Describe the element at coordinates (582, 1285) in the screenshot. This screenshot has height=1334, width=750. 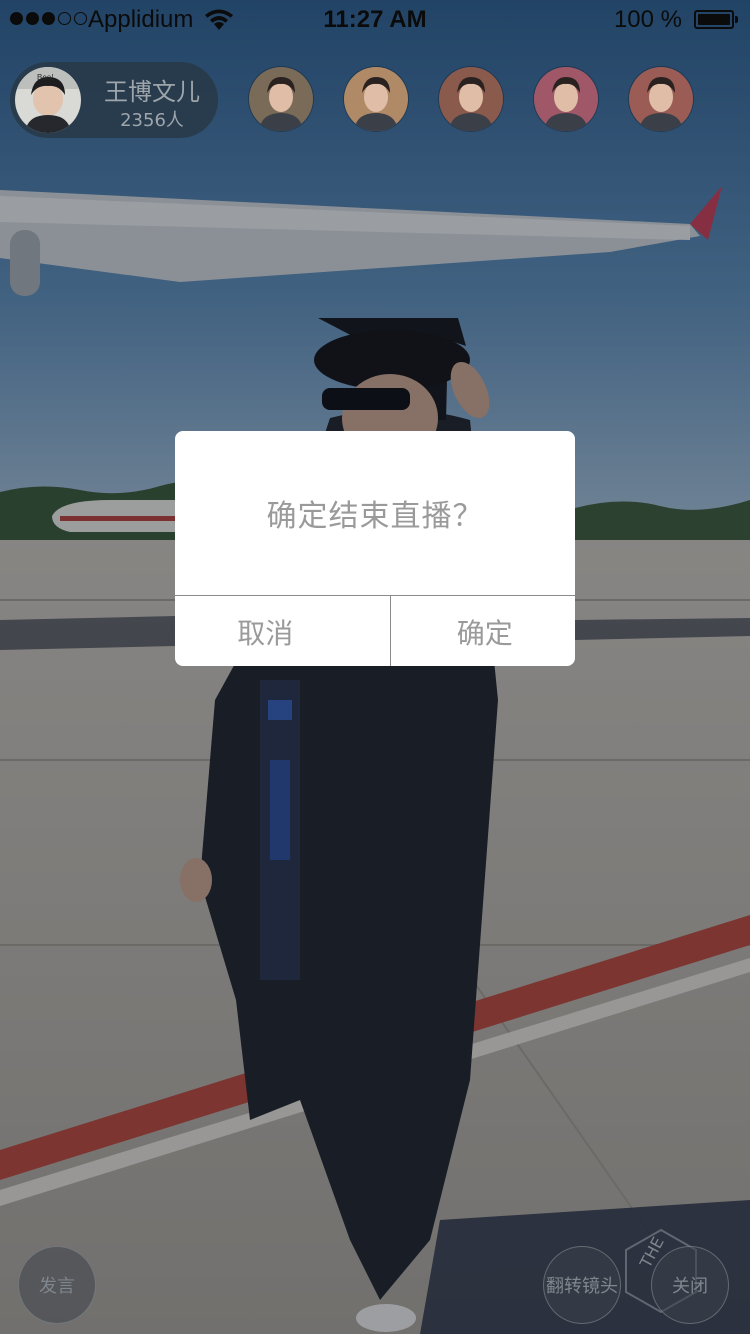
I see `flip-camera-button: 翻转镜头` at that location.